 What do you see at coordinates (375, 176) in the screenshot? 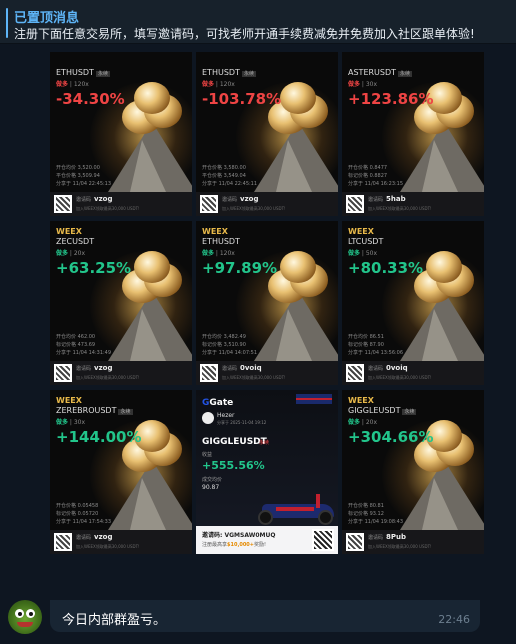
I see `price-details: 开仓价格 0.8477 标记价格 0.8827 分享于 11/04 16:23:15` at bounding box center [375, 176].